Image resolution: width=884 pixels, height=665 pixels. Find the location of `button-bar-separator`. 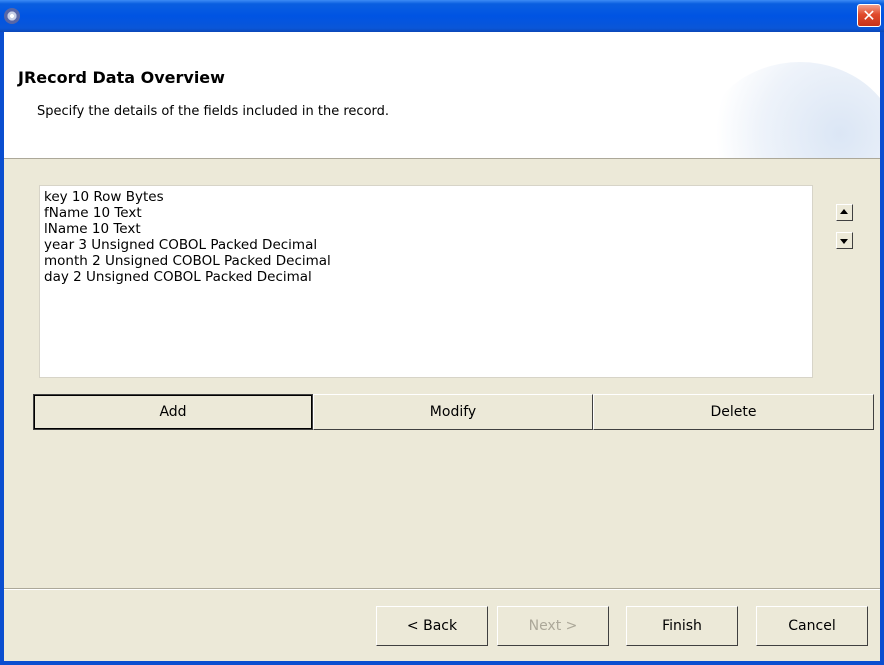

button-bar-separator is located at coordinates (442, 589).